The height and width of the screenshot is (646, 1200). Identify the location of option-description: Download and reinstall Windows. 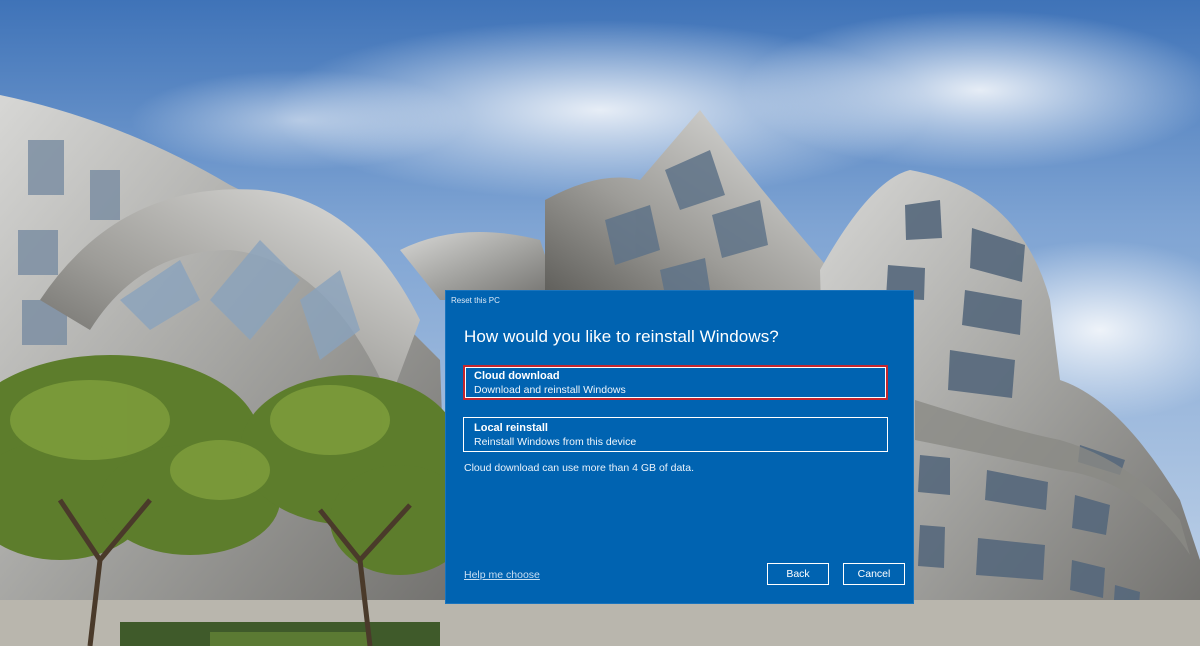
(550, 390).